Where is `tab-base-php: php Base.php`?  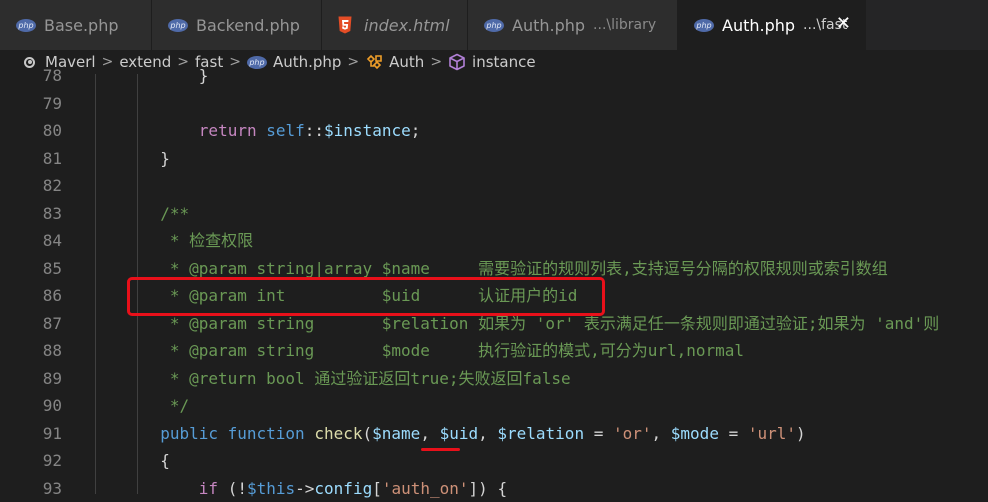
tab-base-php: php Base.php is located at coordinates (76, 25).